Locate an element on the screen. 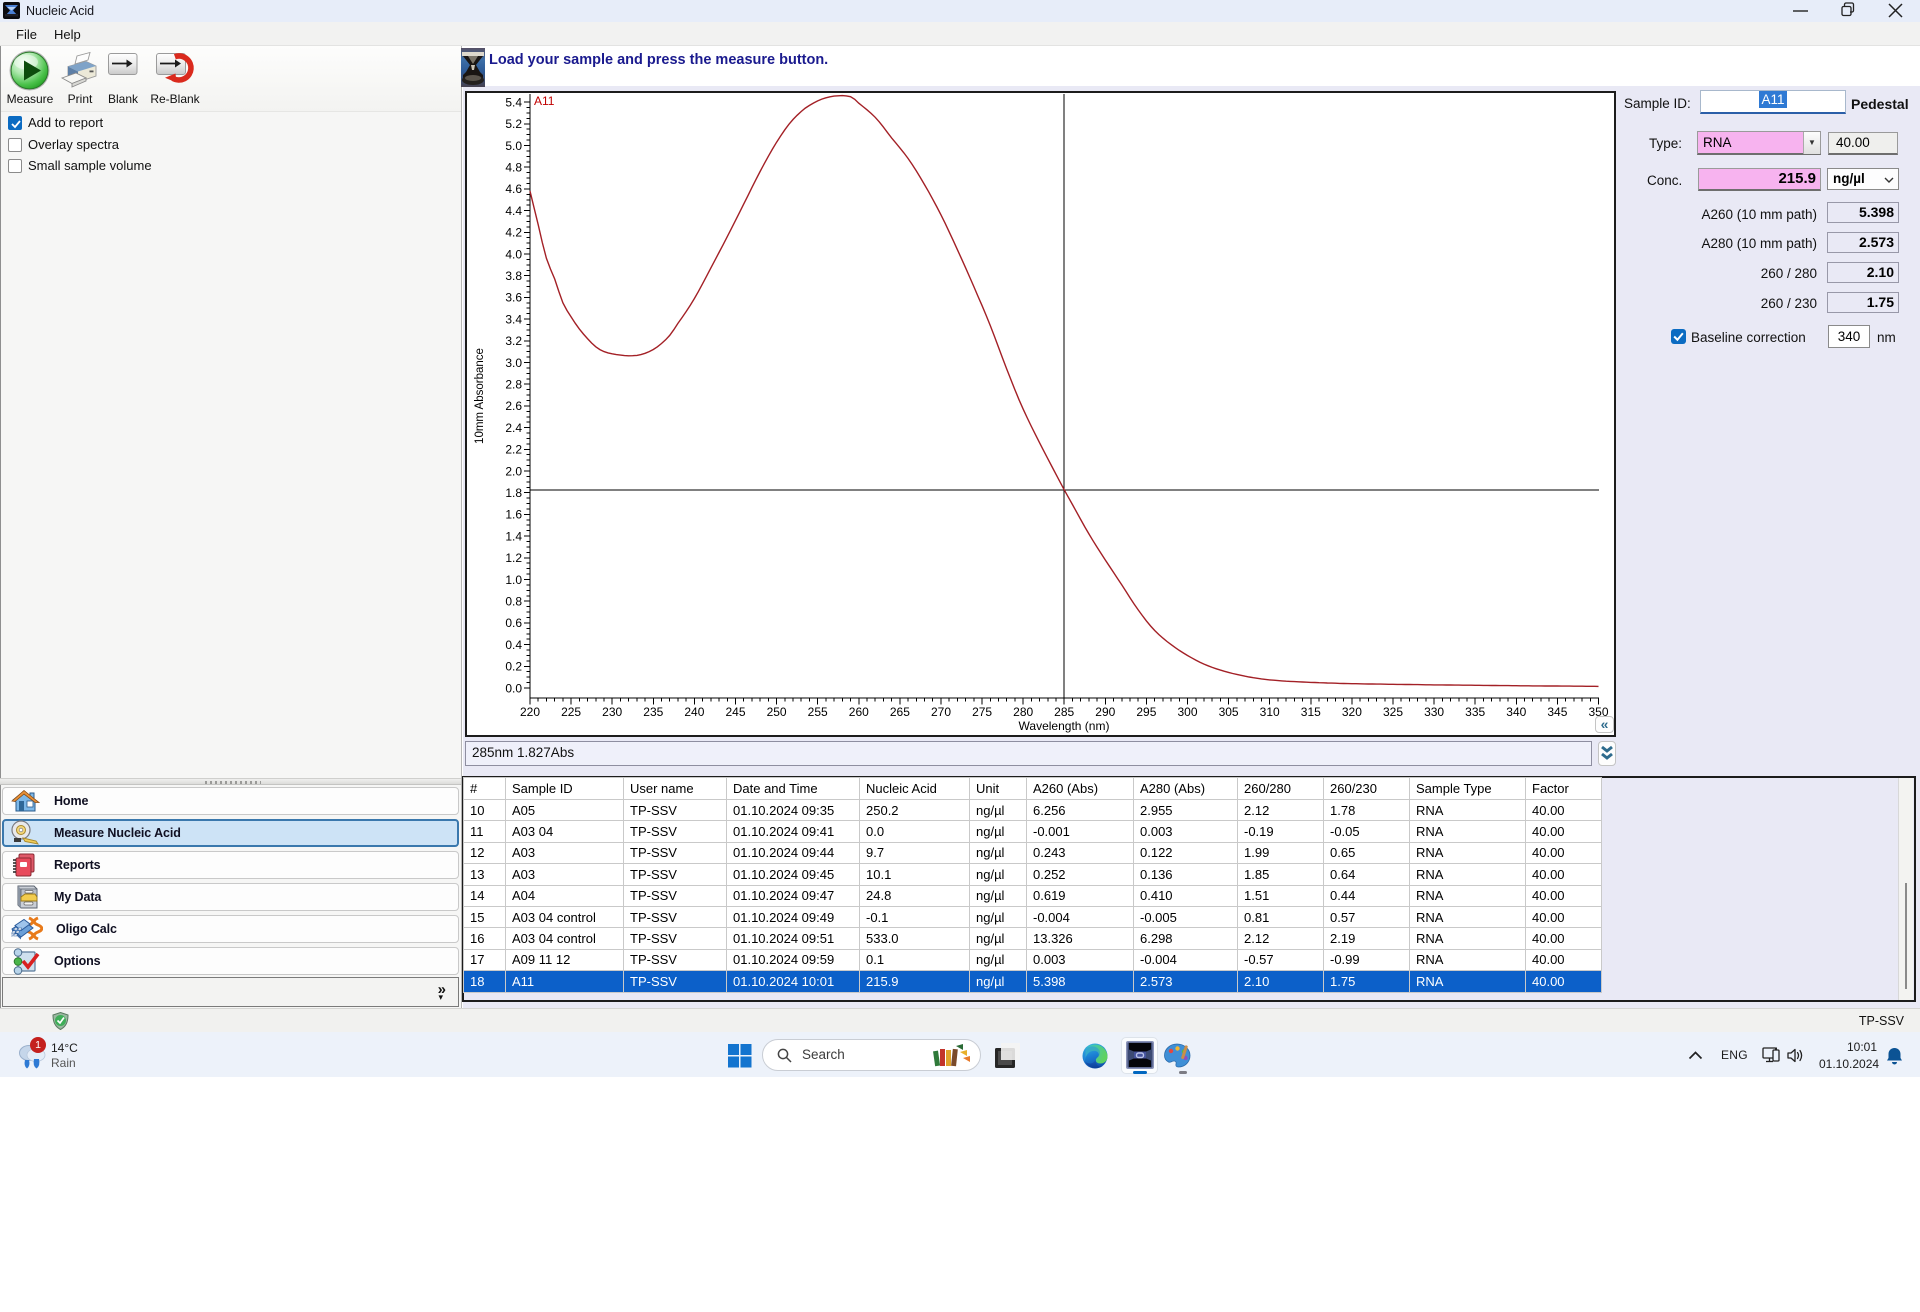 This screenshot has height=1312, width=1920. svg-text: 270 is located at coordinates (941, 712).